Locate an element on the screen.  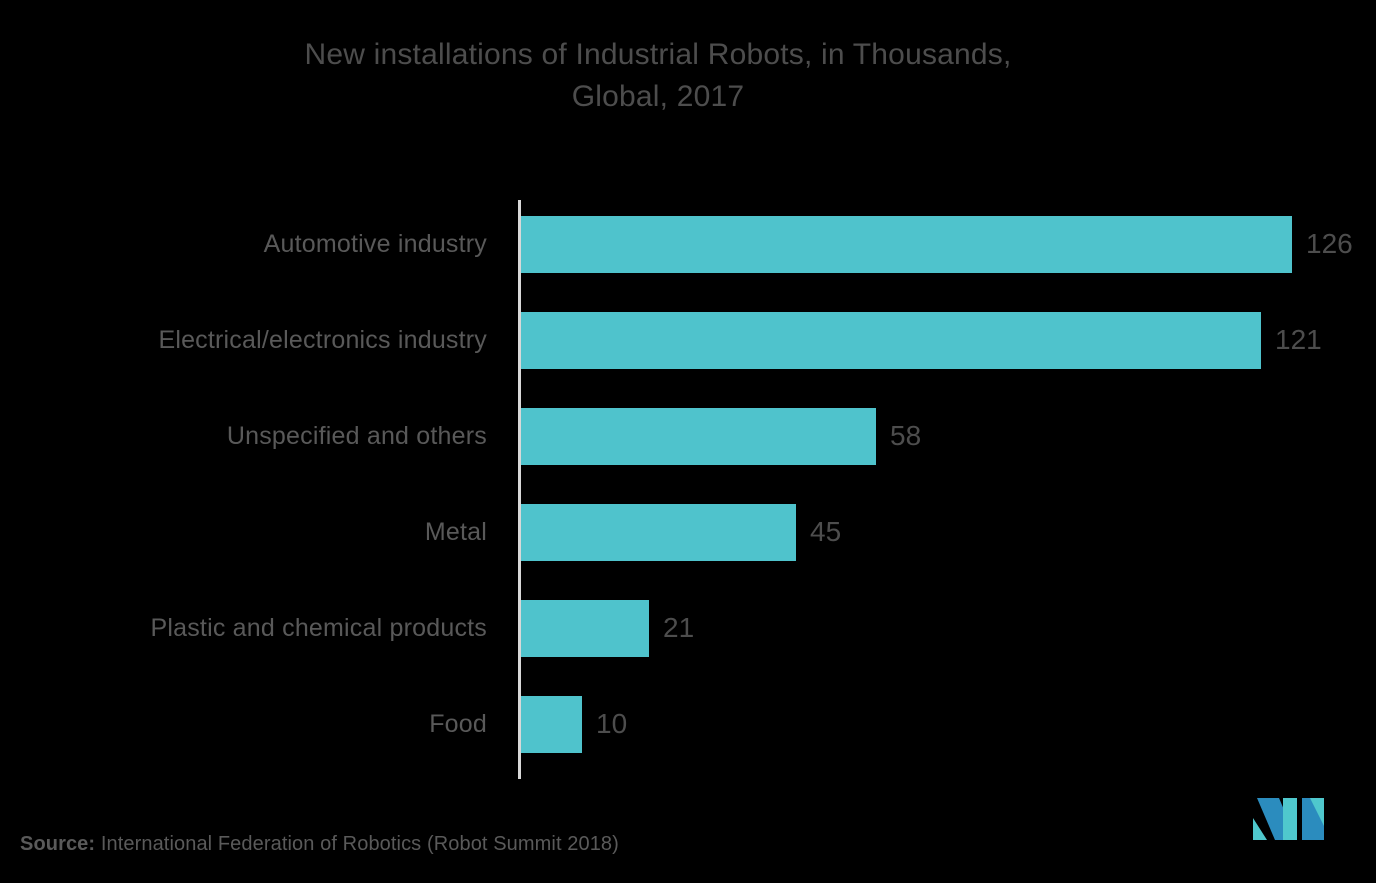
bar-group: 21 is located at coordinates (607, 628).